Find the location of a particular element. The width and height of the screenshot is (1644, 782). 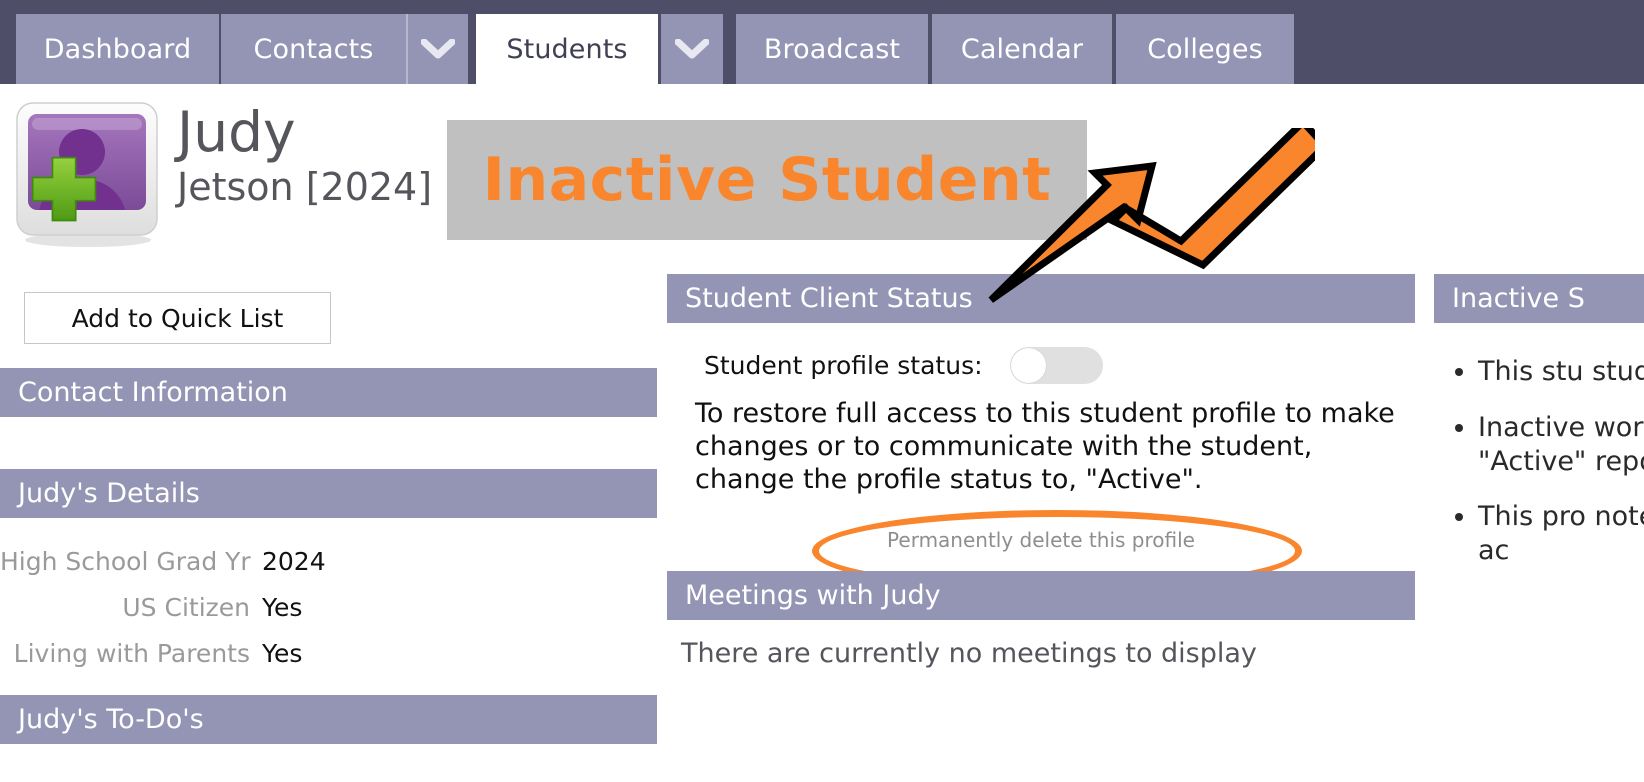

nav-tab-students-dropdown is located at coordinates (692, 49).